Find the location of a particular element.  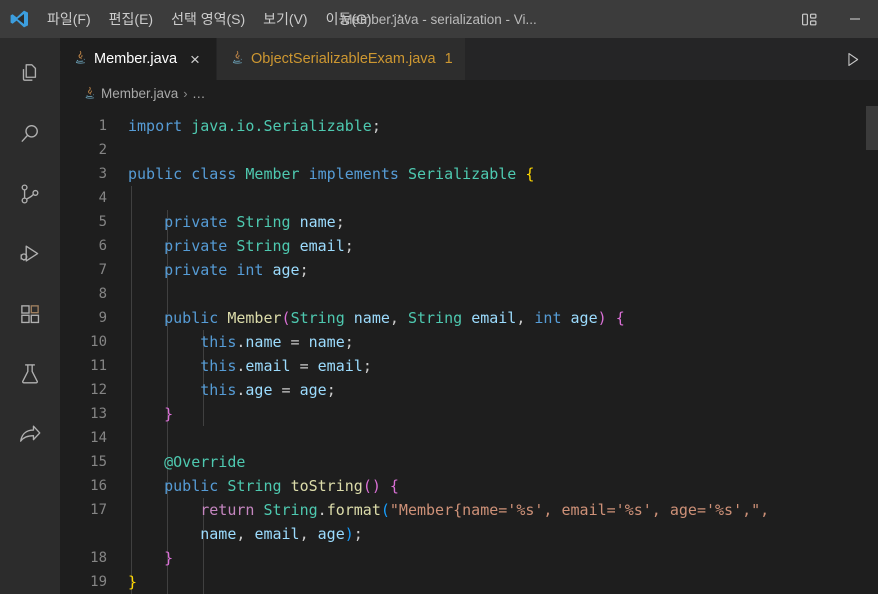

window-controls is located at coordinates (832, 19).